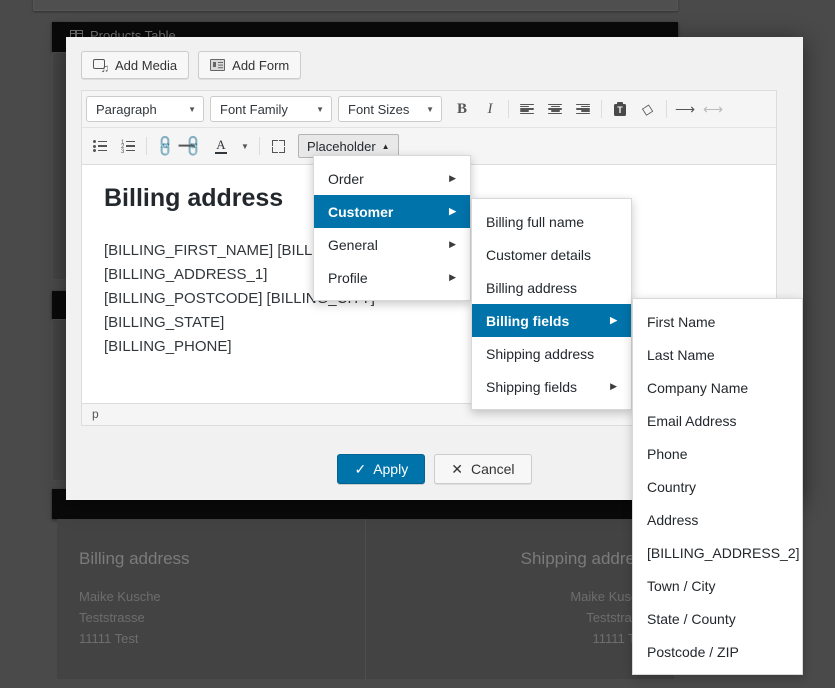 This screenshot has width=835, height=688. I want to click on font-size-value: Font Sizes, so click(379, 109).